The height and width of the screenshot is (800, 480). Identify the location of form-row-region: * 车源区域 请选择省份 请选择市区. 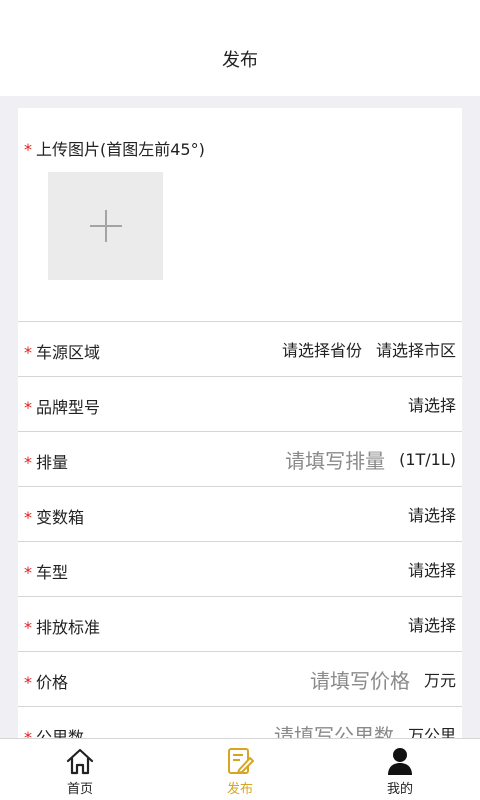
(240, 348).